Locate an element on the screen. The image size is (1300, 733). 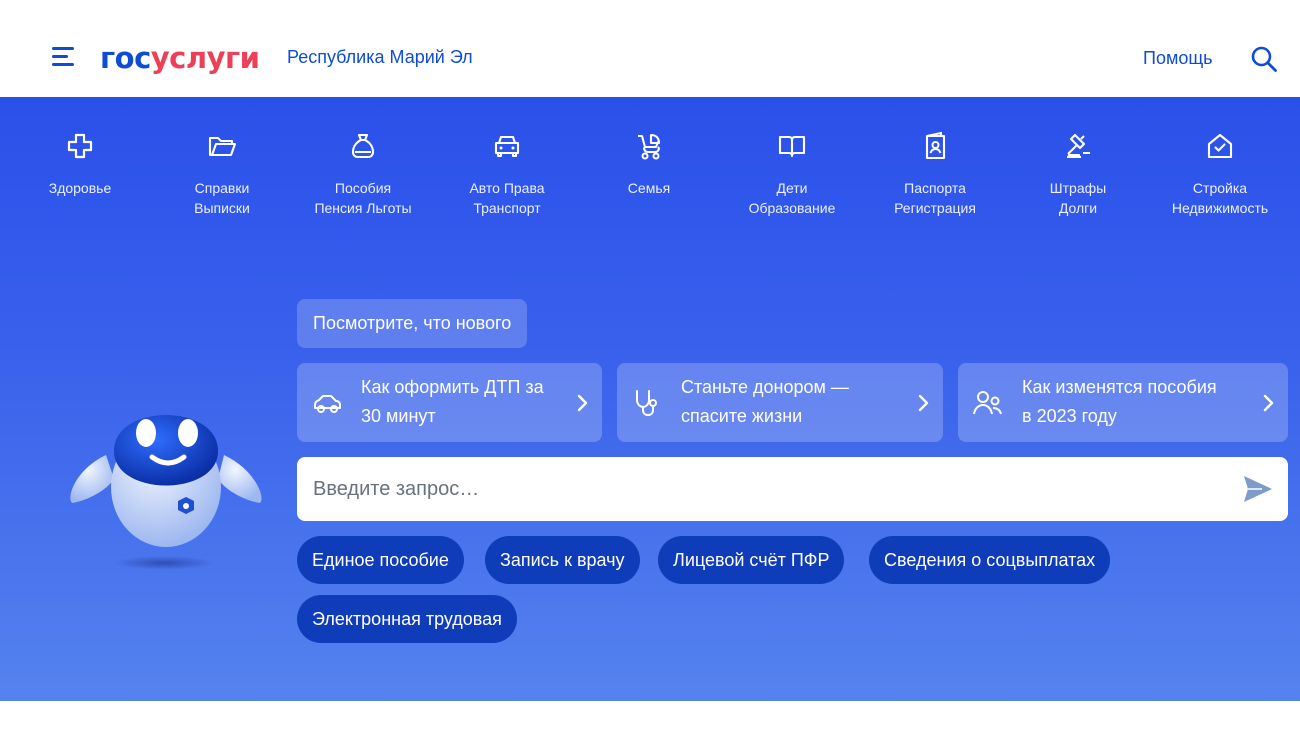
logo-part-uslugi: услуги is located at coordinates (205, 58).